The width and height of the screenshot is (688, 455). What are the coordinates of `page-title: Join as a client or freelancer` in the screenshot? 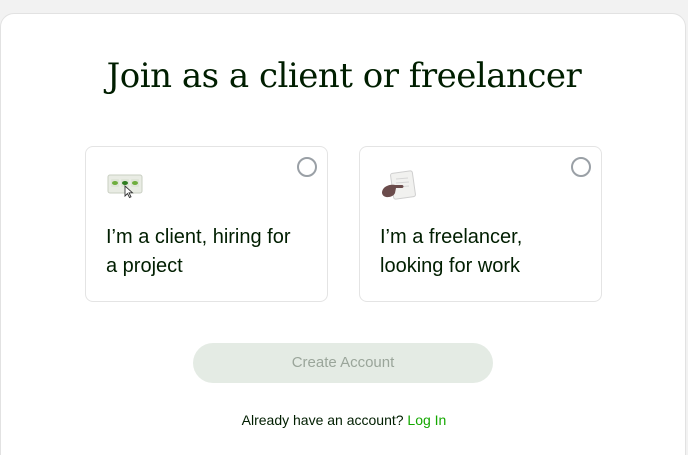 It's located at (344, 76).